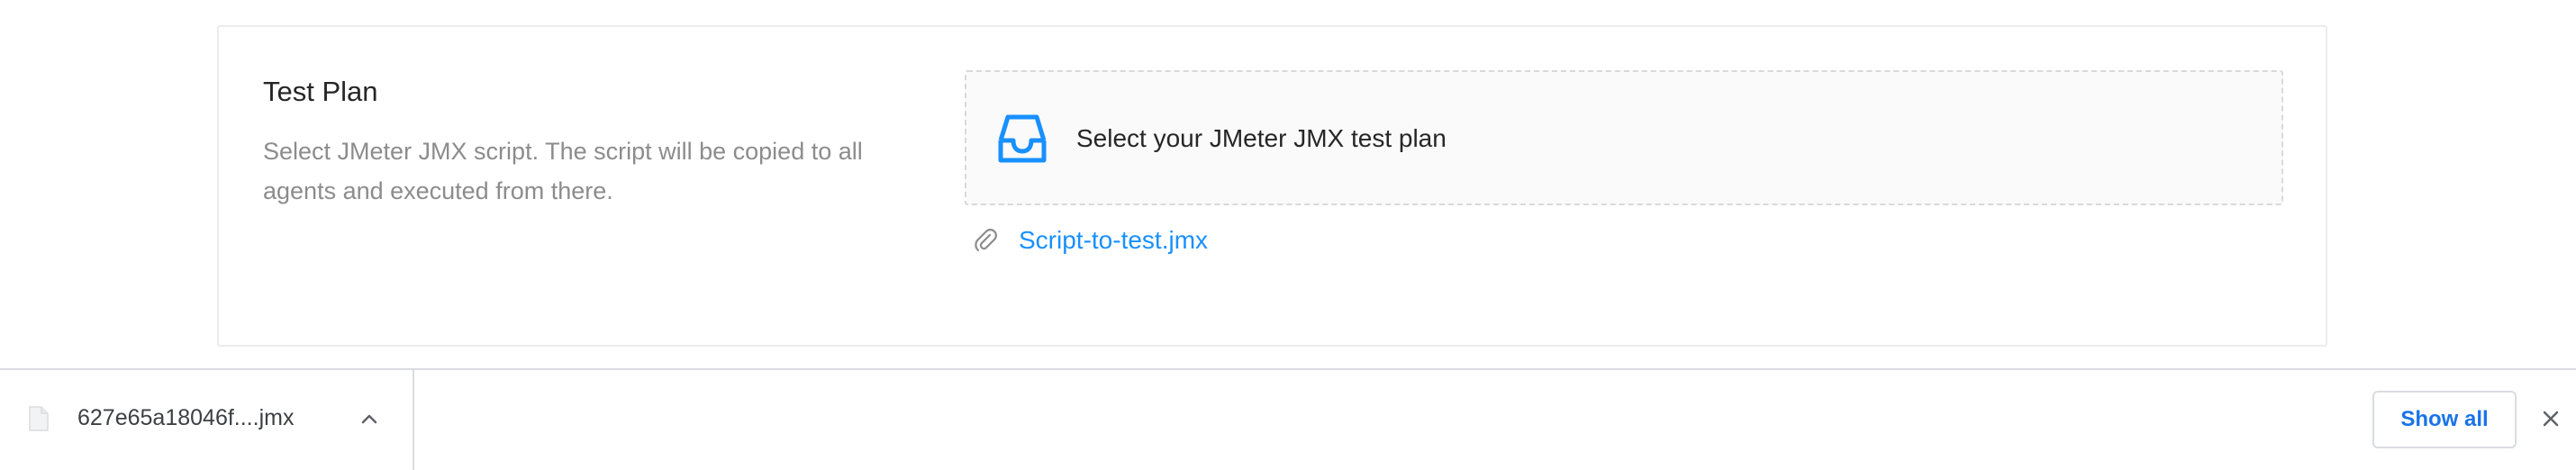 This screenshot has width=2576, height=470. What do you see at coordinates (1261, 138) in the screenshot?
I see `dropzone-label: Select your JMeter JMX test plan` at bounding box center [1261, 138].